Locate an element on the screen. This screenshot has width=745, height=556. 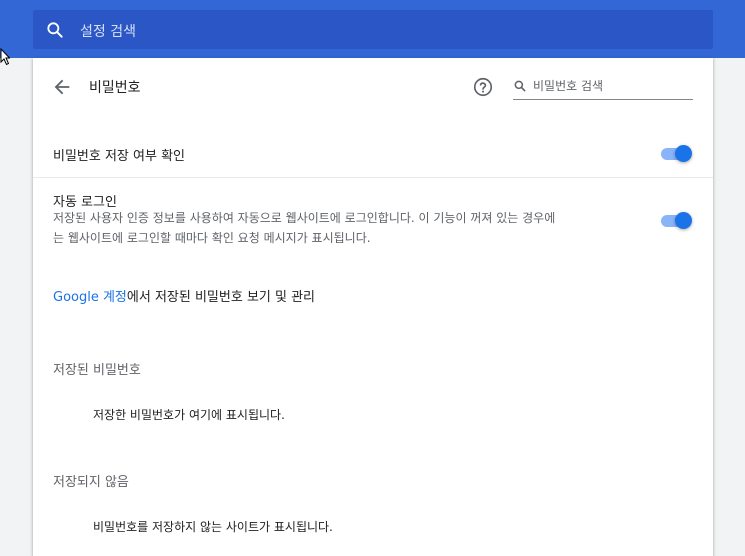
auto-signin-description-line-2: 는 웹사이트에 로그인할 때마다 확인 요청 메시지가 표시됩니다. is located at coordinates (212, 238).